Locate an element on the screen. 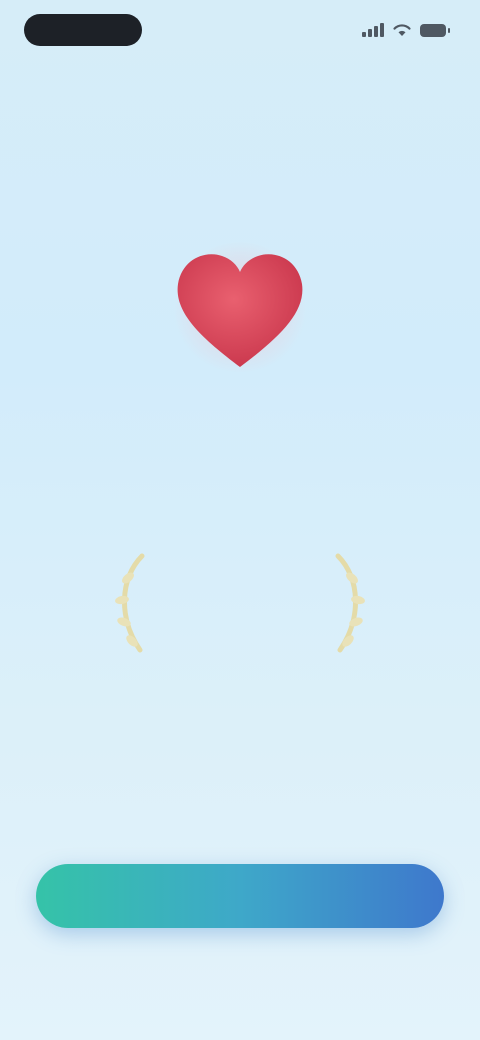 The height and width of the screenshot is (1040, 480). wifi-icon is located at coordinates (402, 30).